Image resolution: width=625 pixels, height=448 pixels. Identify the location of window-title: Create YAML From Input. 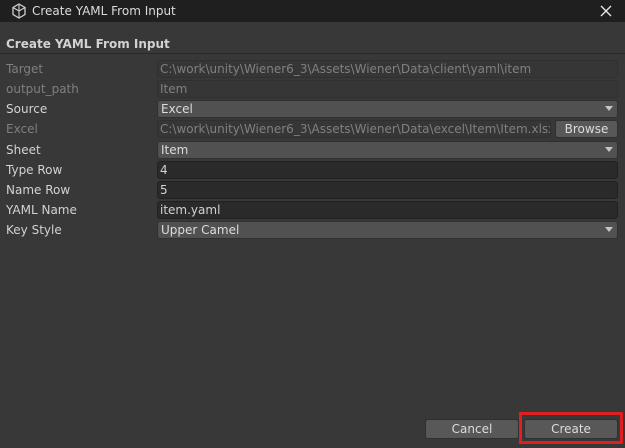
(104, 11).